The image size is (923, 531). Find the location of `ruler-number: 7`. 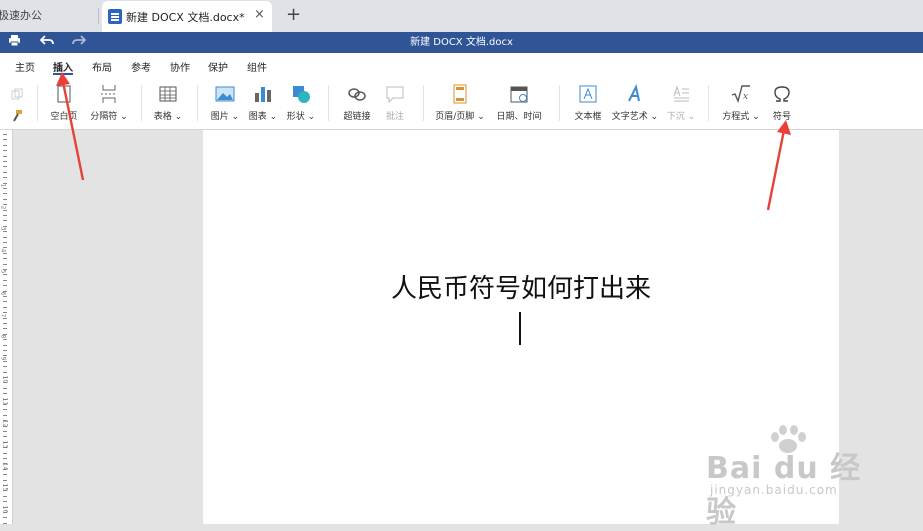

ruler-number: 7 is located at coordinates (3, 315).